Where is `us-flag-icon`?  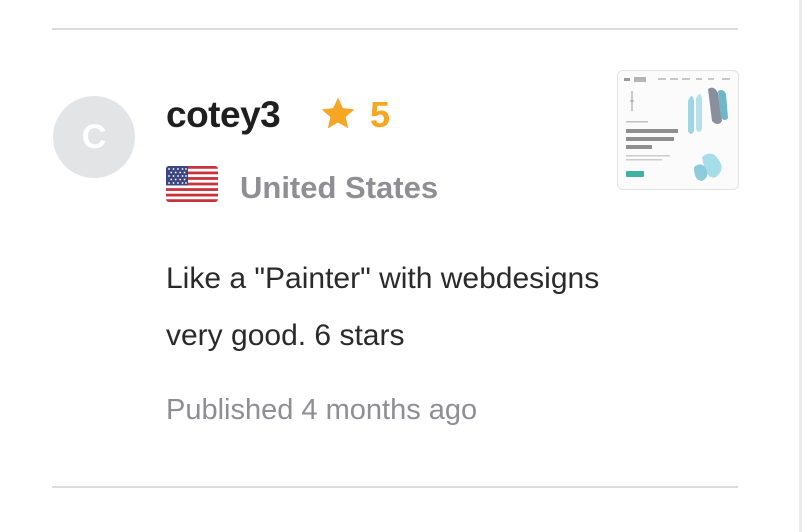 us-flag-icon is located at coordinates (192, 184).